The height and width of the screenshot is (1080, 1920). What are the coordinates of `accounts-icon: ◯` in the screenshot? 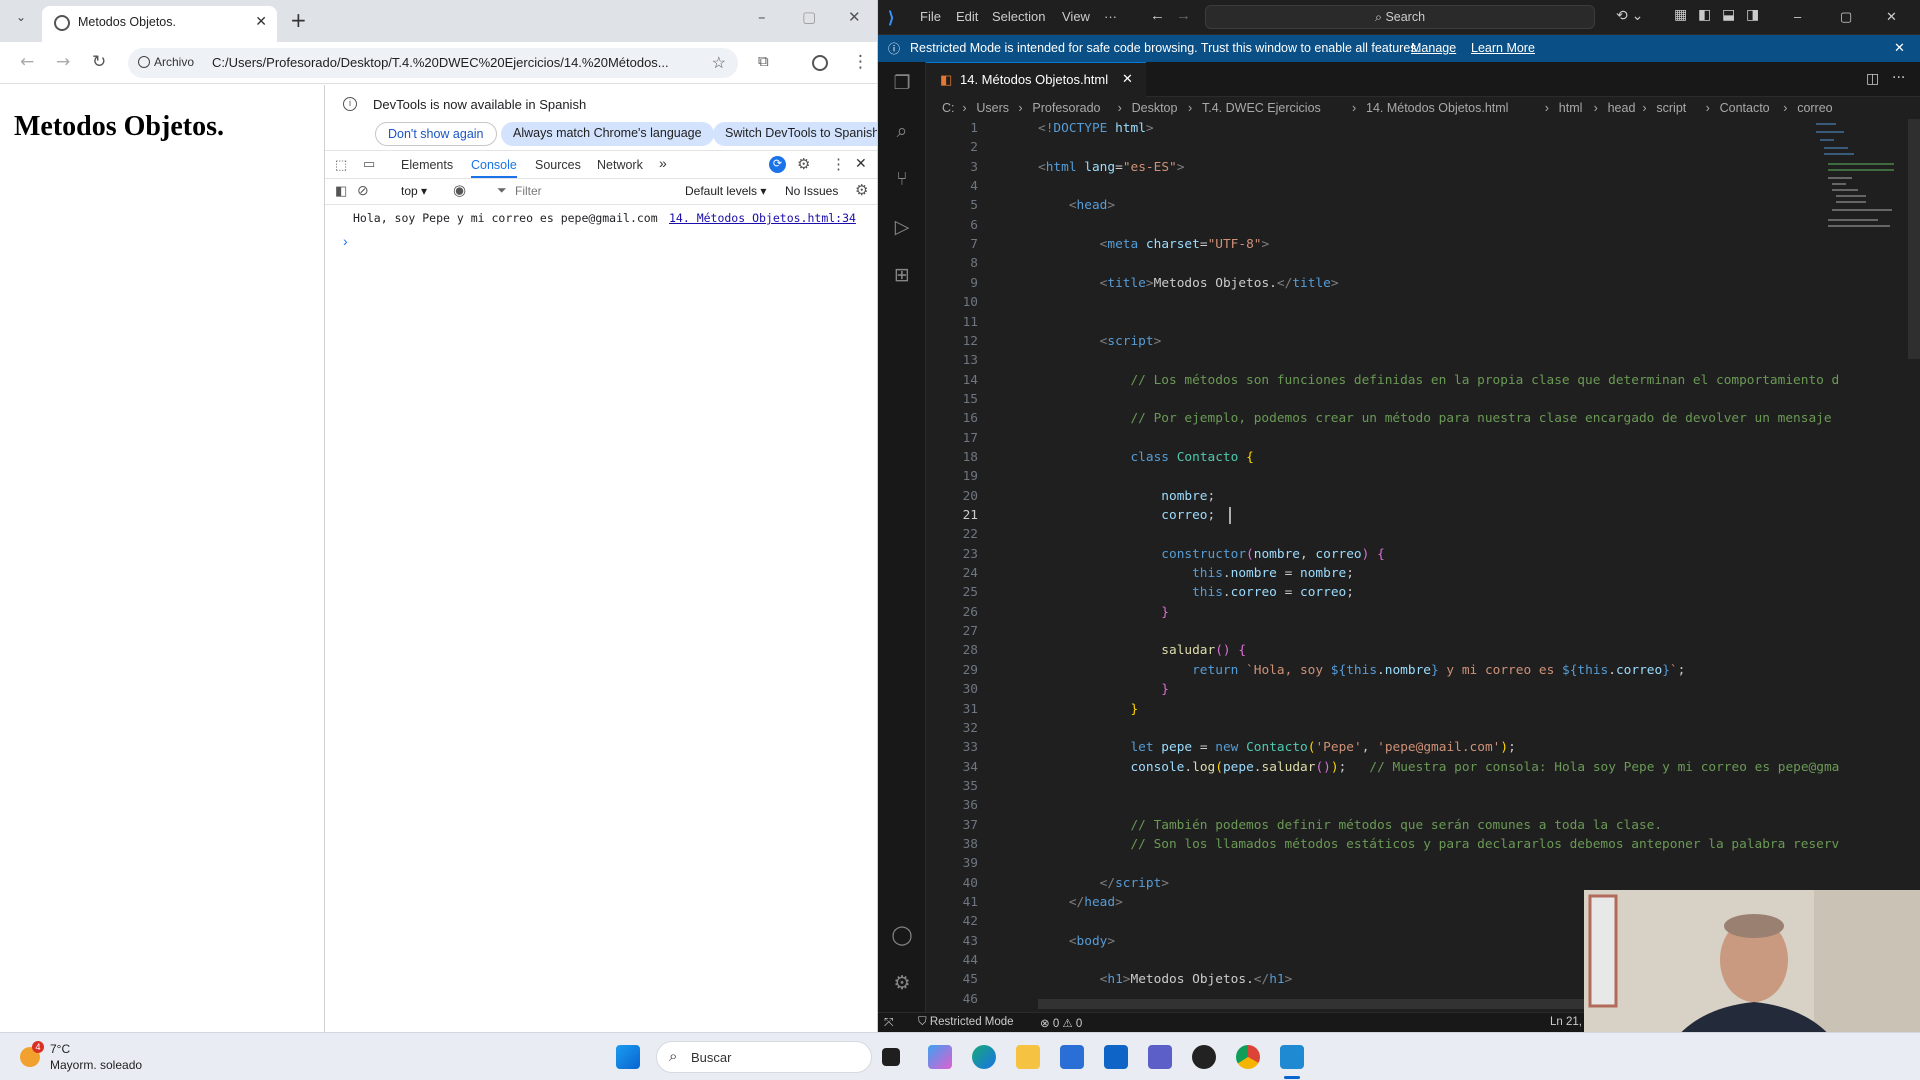 It's located at (902, 936).